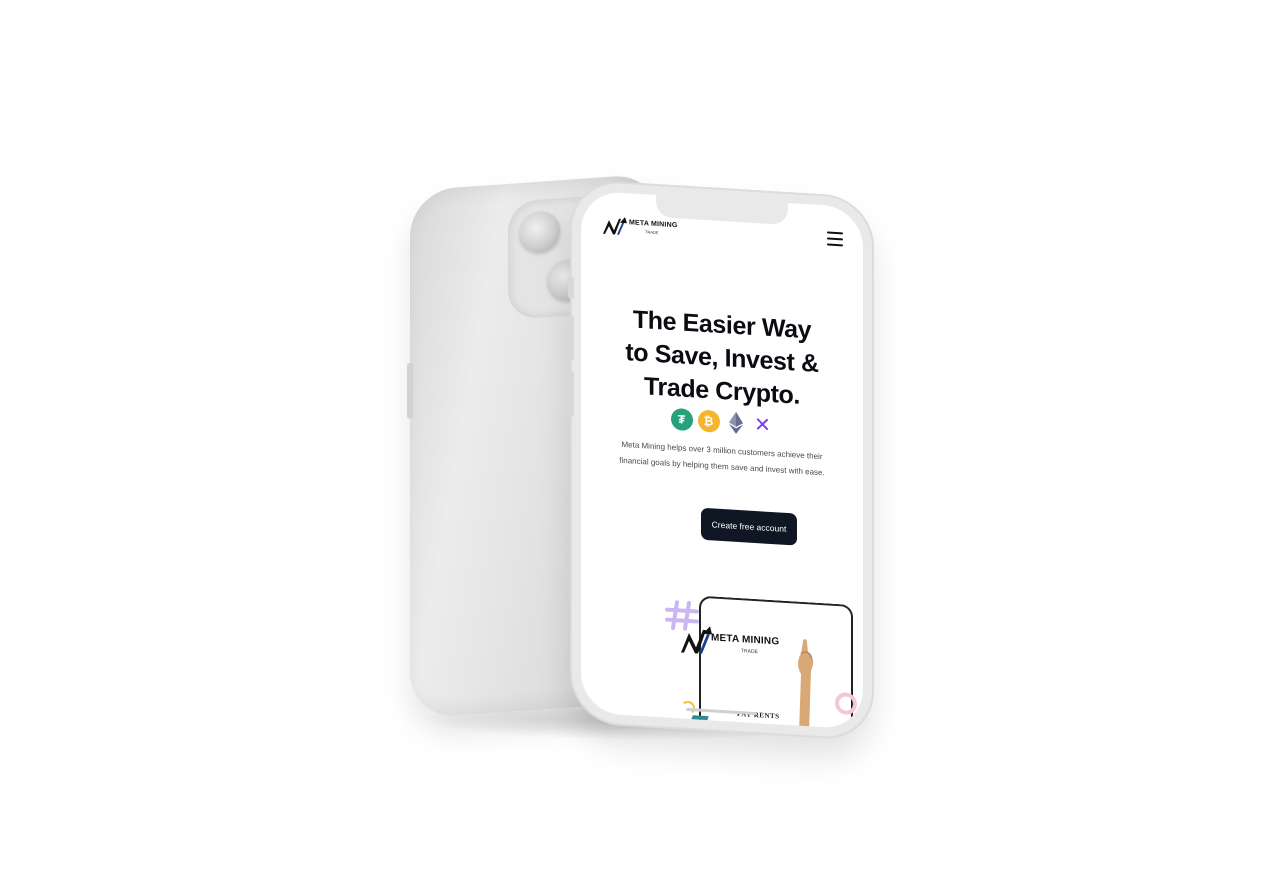 The height and width of the screenshot is (896, 1280). I want to click on camera-lens-icon, so click(540, 232).